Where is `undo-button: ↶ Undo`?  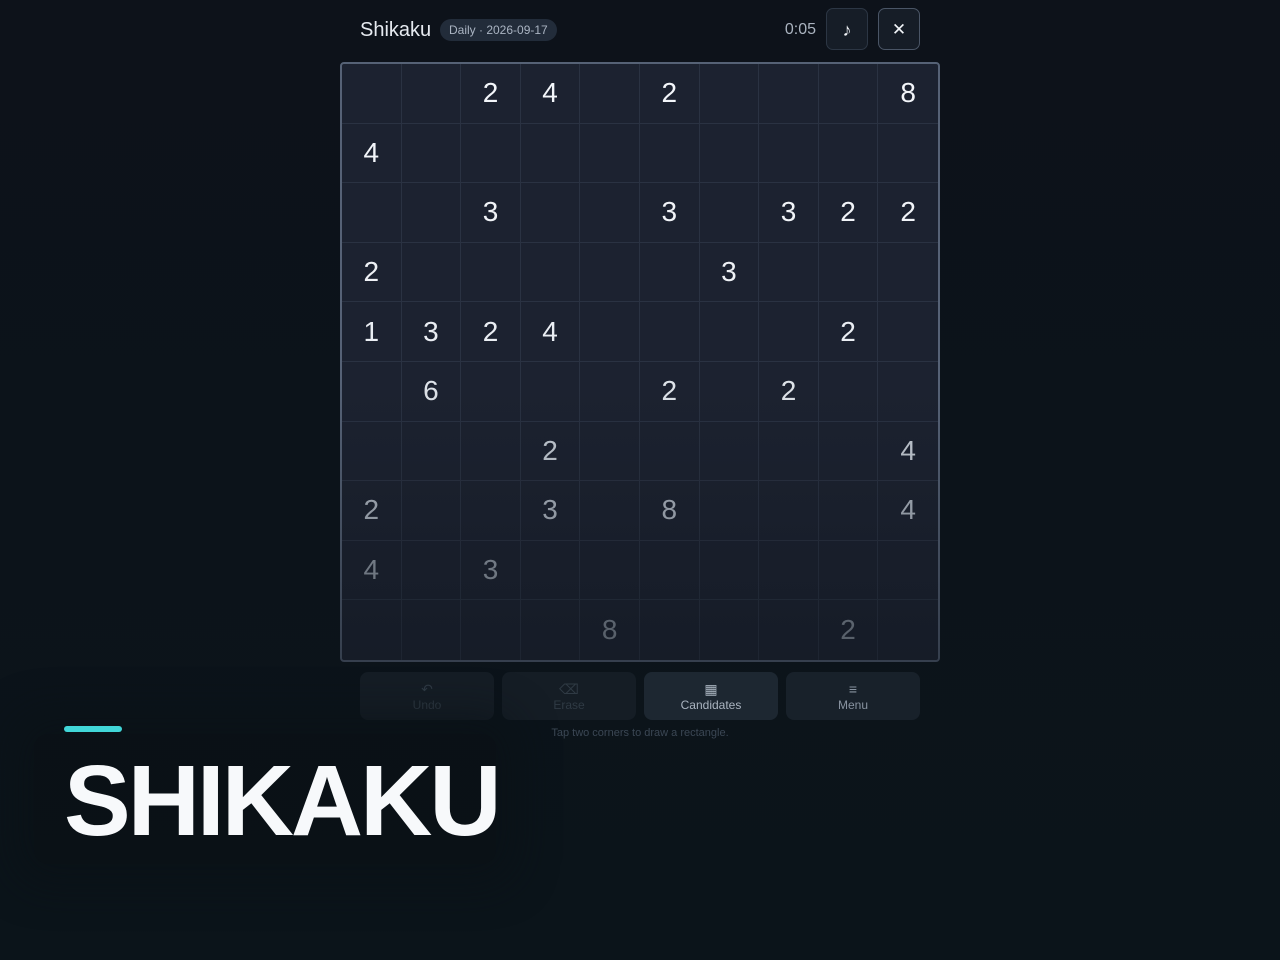 undo-button: ↶ Undo is located at coordinates (427, 696).